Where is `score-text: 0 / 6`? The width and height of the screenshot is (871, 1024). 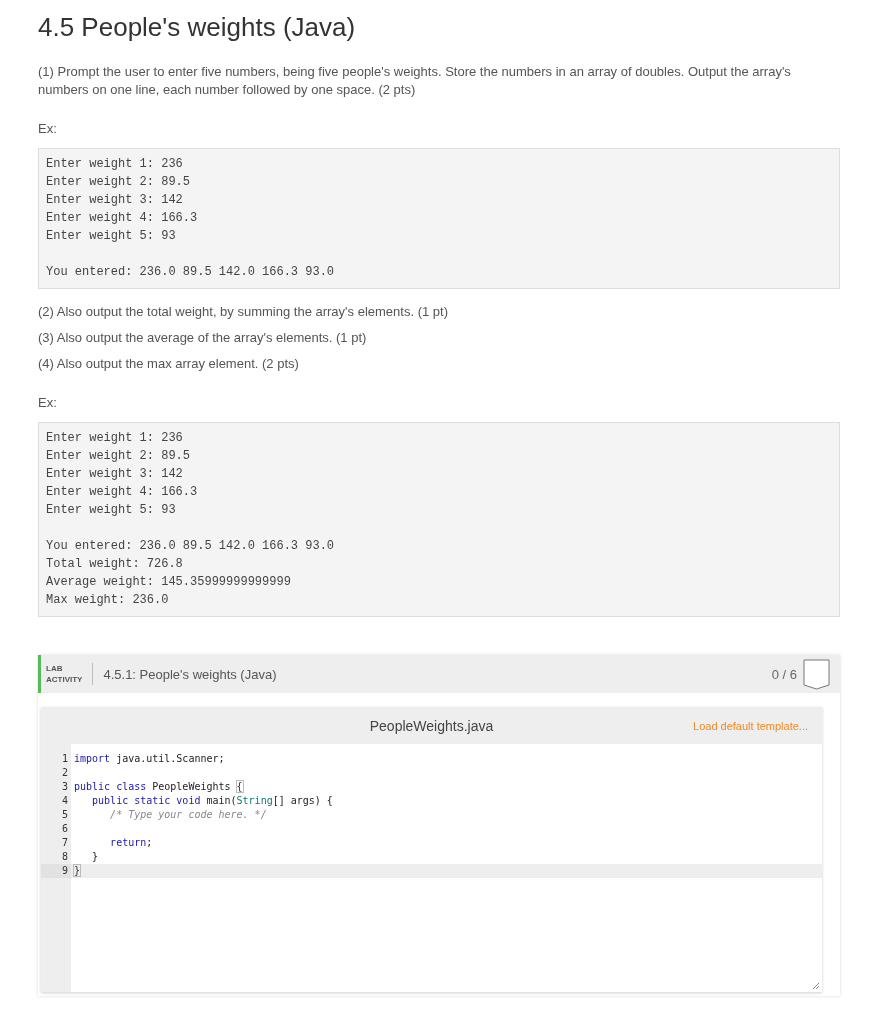 score-text: 0 / 6 is located at coordinates (784, 674).